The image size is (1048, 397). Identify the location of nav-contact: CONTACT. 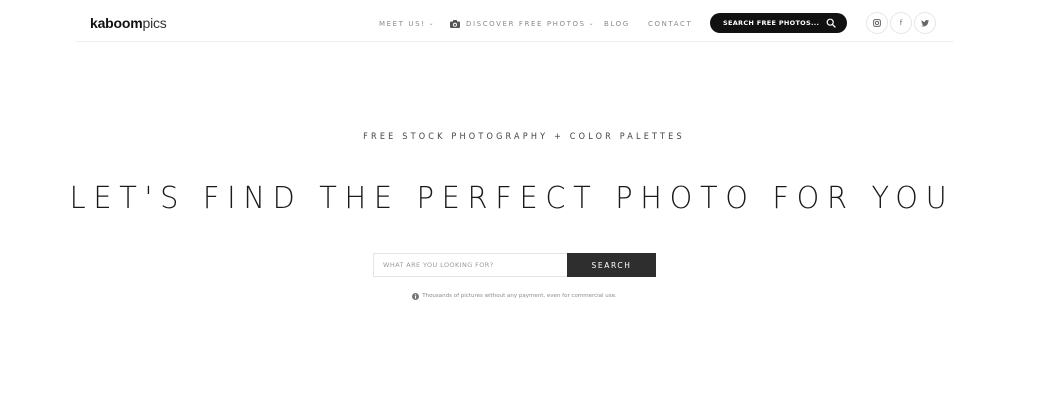
(670, 24).